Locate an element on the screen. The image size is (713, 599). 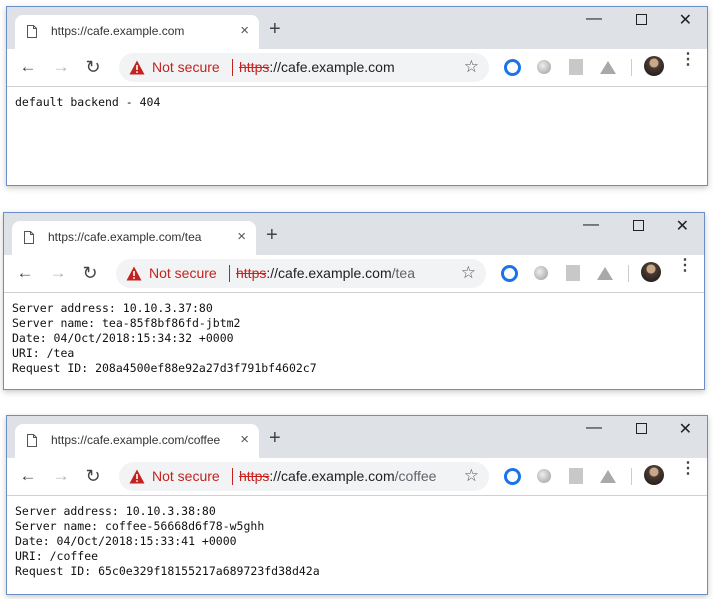
browser-tab: https://cafe.example.com/tea × is located at coordinates (134, 238).